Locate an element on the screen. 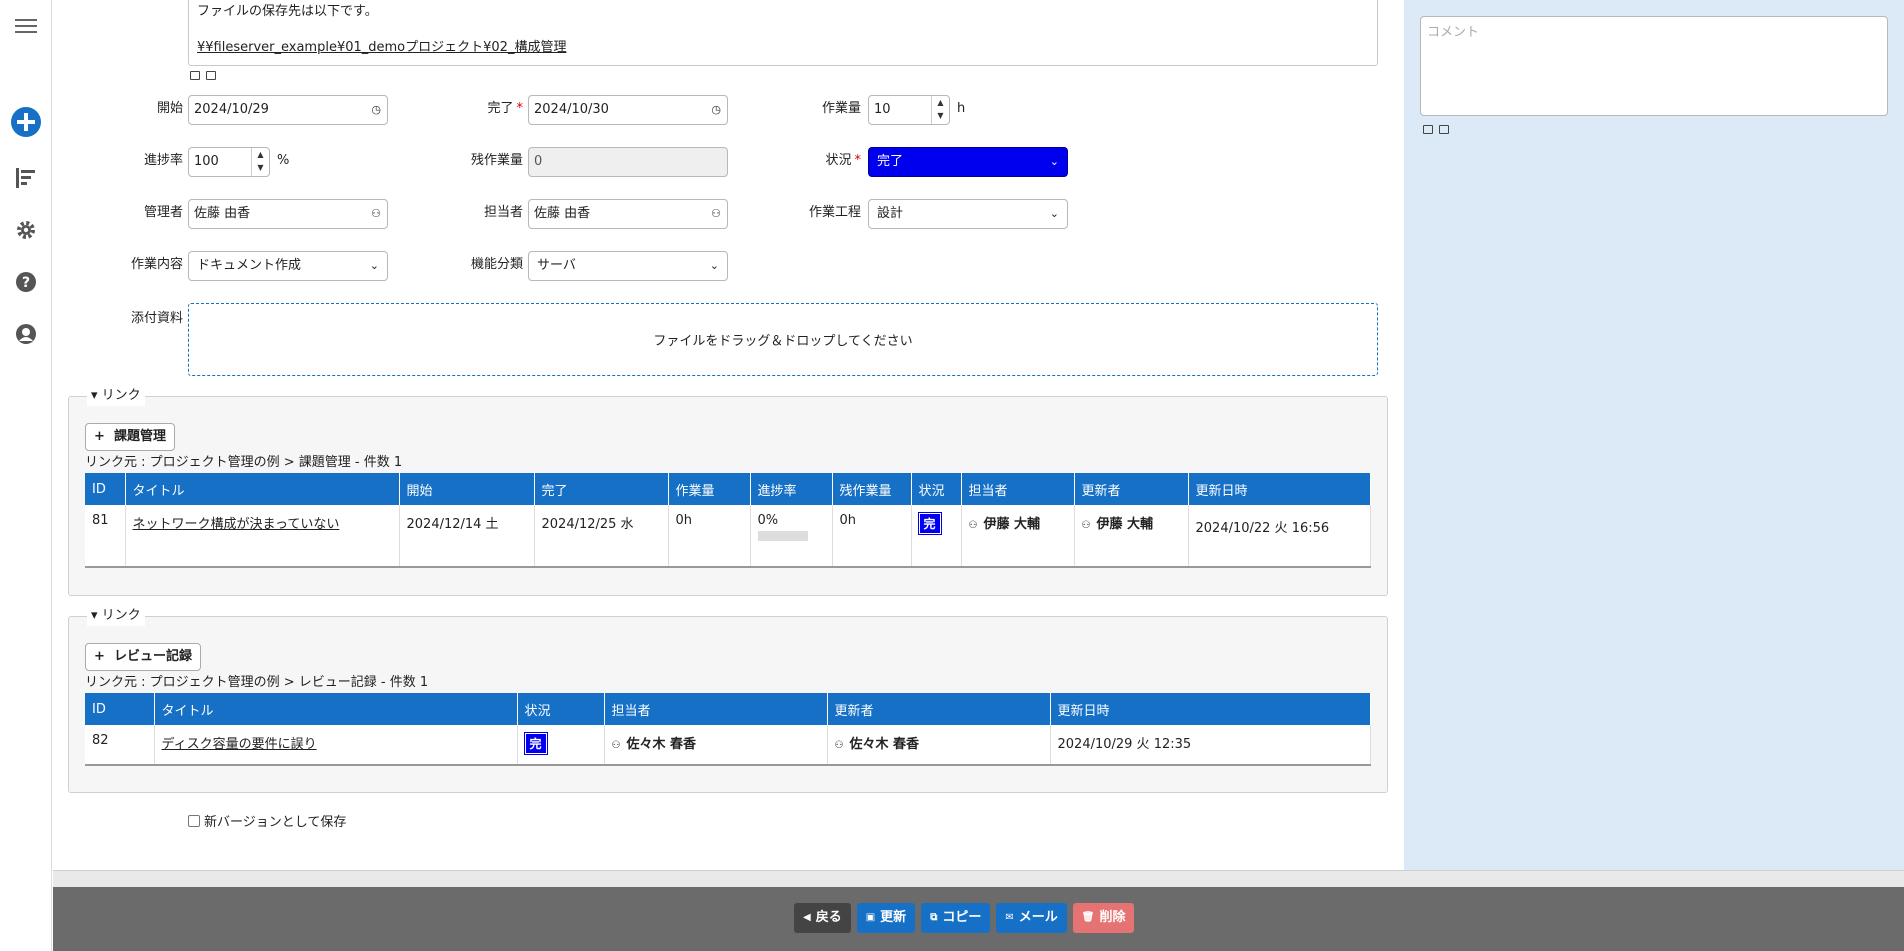 This screenshot has width=1904, height=951. delete-button: 🗑 削除 is located at coordinates (1103, 918).